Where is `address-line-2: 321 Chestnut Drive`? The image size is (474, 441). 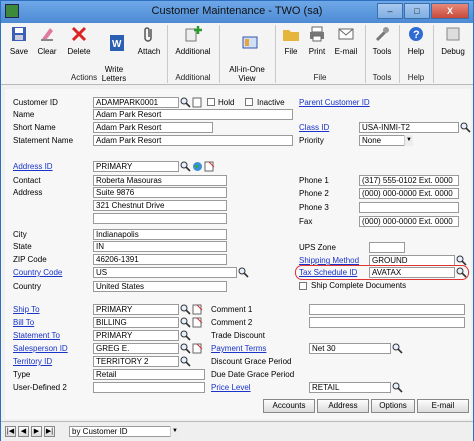
address-line-2: 321 Chestnut Drive is located at coordinates (160, 205).